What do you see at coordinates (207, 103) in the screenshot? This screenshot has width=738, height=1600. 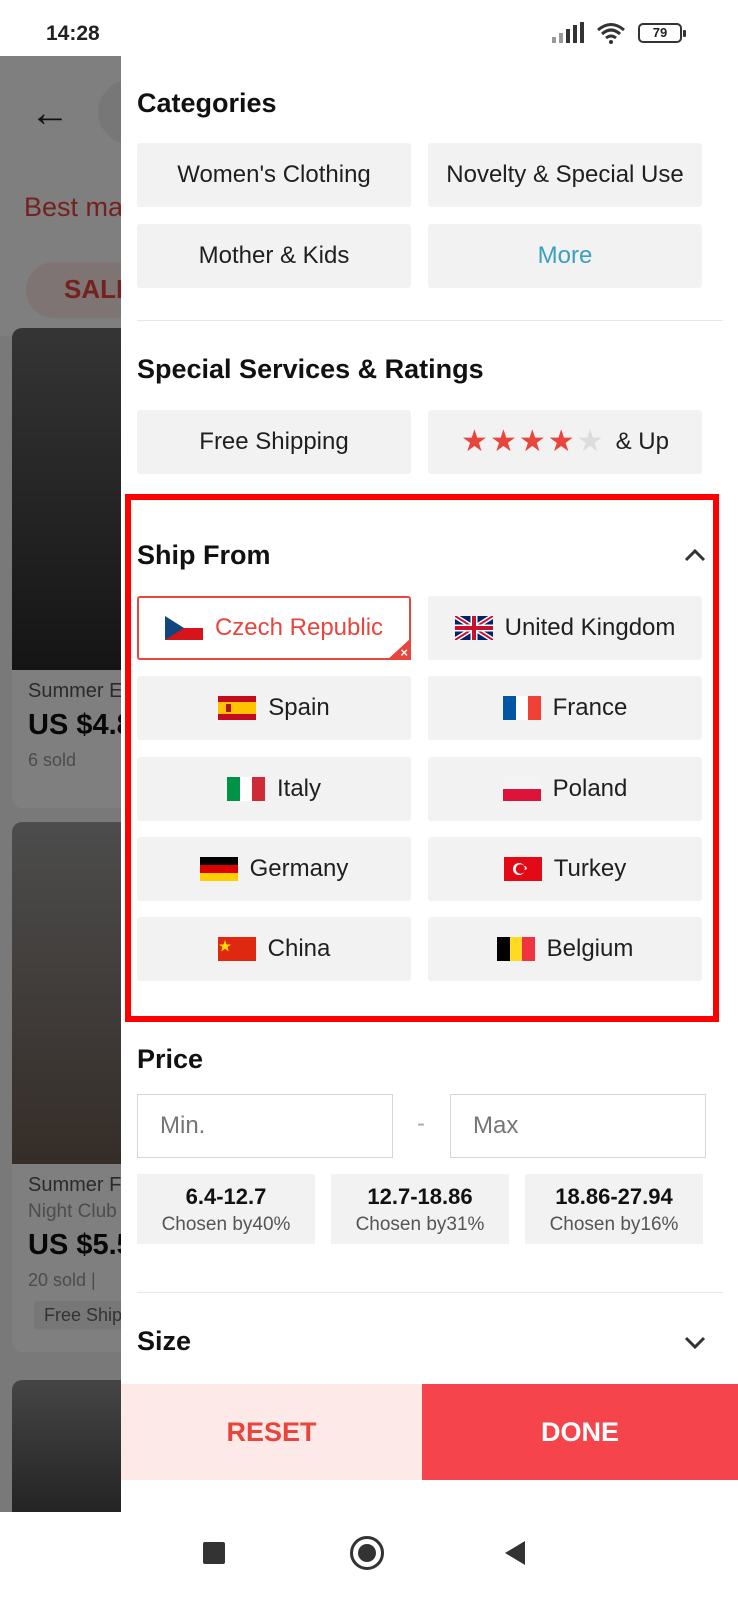 I see `categories-title: Categories` at bounding box center [207, 103].